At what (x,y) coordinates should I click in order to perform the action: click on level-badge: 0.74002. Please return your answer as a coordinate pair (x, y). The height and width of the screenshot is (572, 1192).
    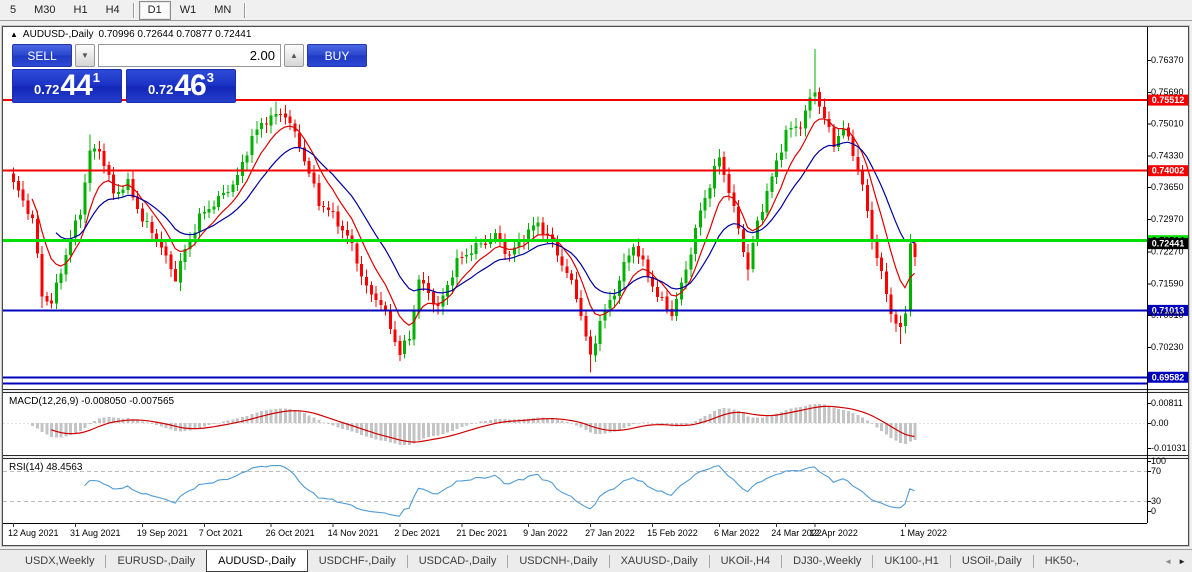
    Looking at the image, I should click on (1168, 171).